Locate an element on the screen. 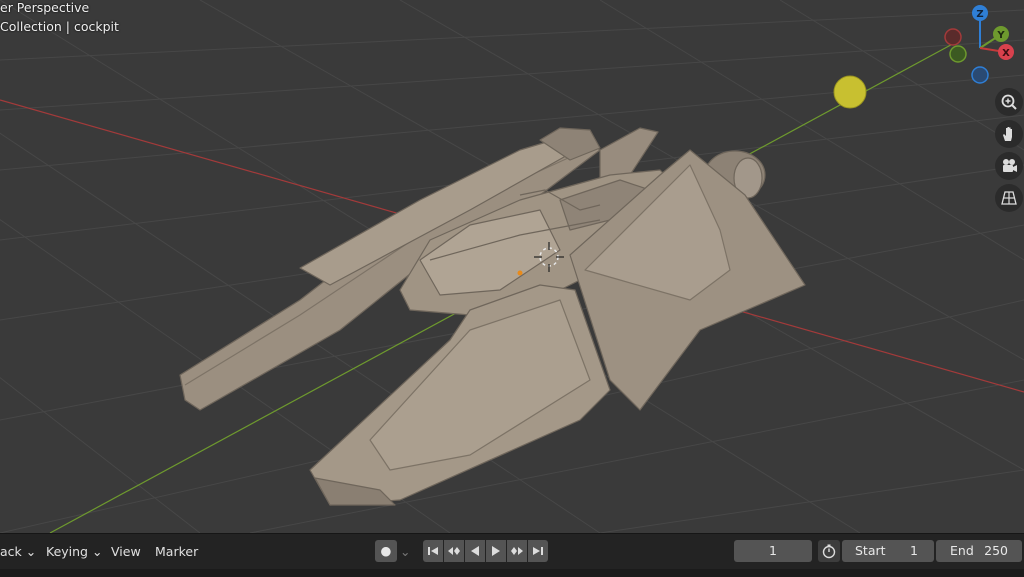  jump-start-icon is located at coordinates (433, 551).